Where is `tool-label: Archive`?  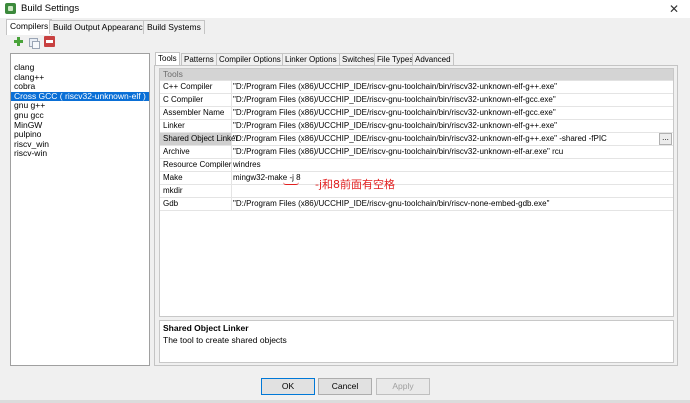
tool-label: Archive is located at coordinates (196, 152).